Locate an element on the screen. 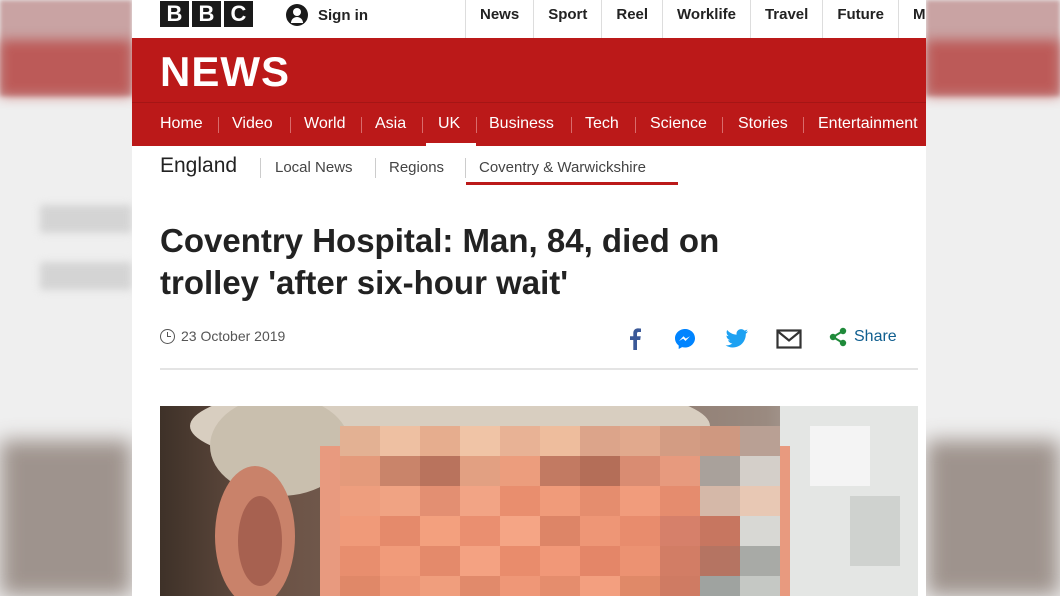 The width and height of the screenshot is (1060, 596). subnav-coventry-warwickshire: Coventry & Warwickshire is located at coordinates (562, 167).